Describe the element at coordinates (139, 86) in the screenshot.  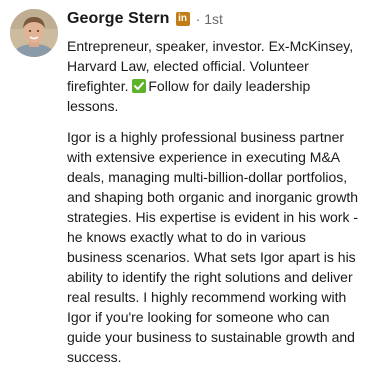
I see `check-mark-button-icon` at that location.